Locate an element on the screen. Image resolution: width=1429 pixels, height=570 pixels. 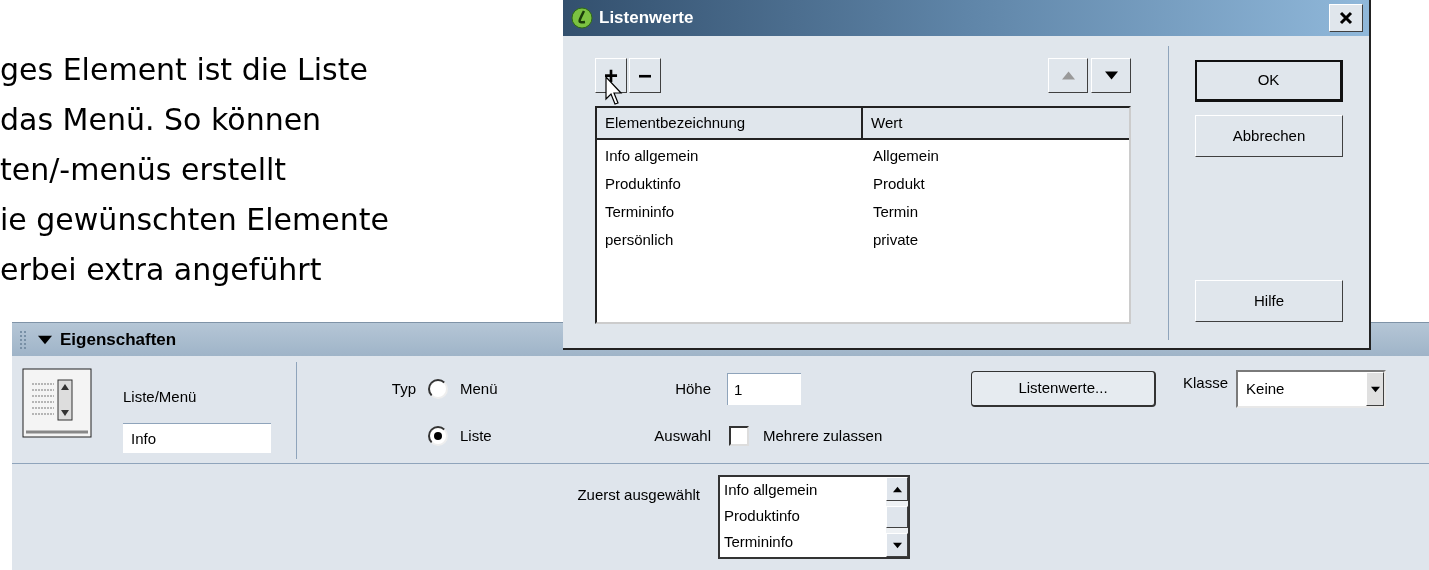
class-label: Klasse is located at coordinates (1206, 383).